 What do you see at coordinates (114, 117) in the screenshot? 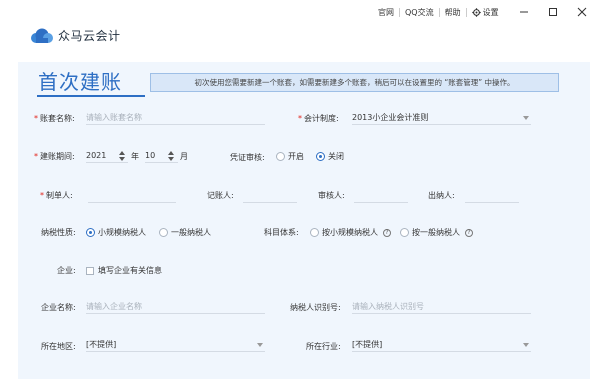
I see `account-name-placeholder: 请输入账套名称` at bounding box center [114, 117].